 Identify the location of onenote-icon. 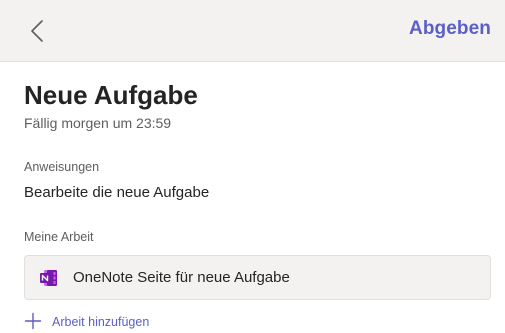
(48, 278).